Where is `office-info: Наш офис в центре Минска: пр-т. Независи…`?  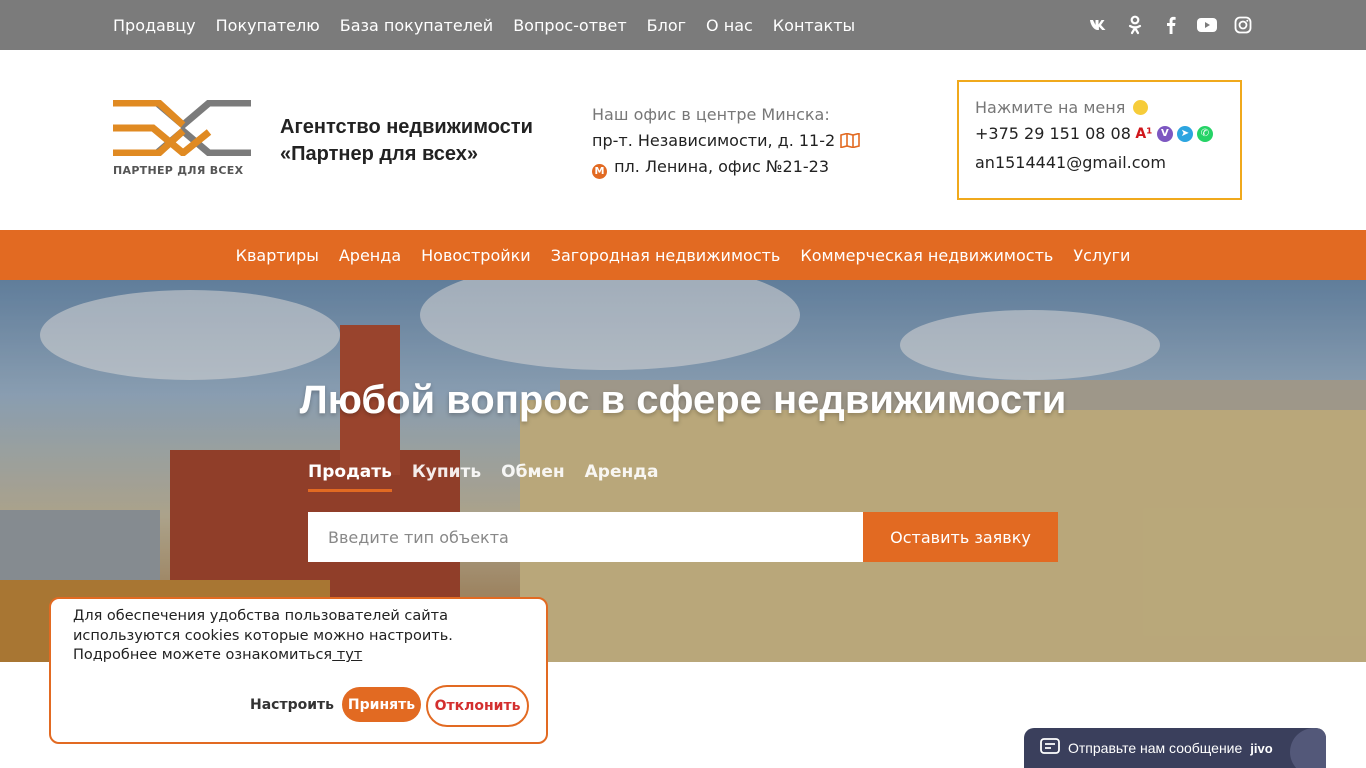
office-info: Наш офис в центре Минска: пр-т. Независи… is located at coordinates (726, 141).